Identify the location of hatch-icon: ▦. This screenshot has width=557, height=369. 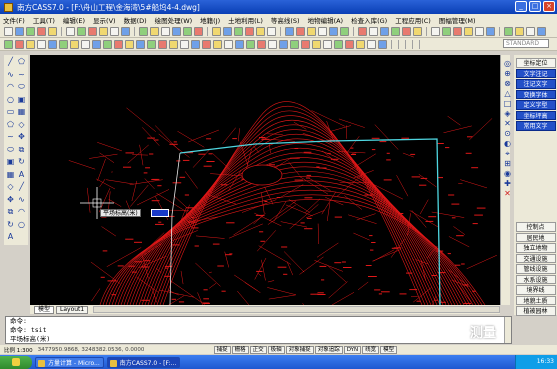
(10, 174).